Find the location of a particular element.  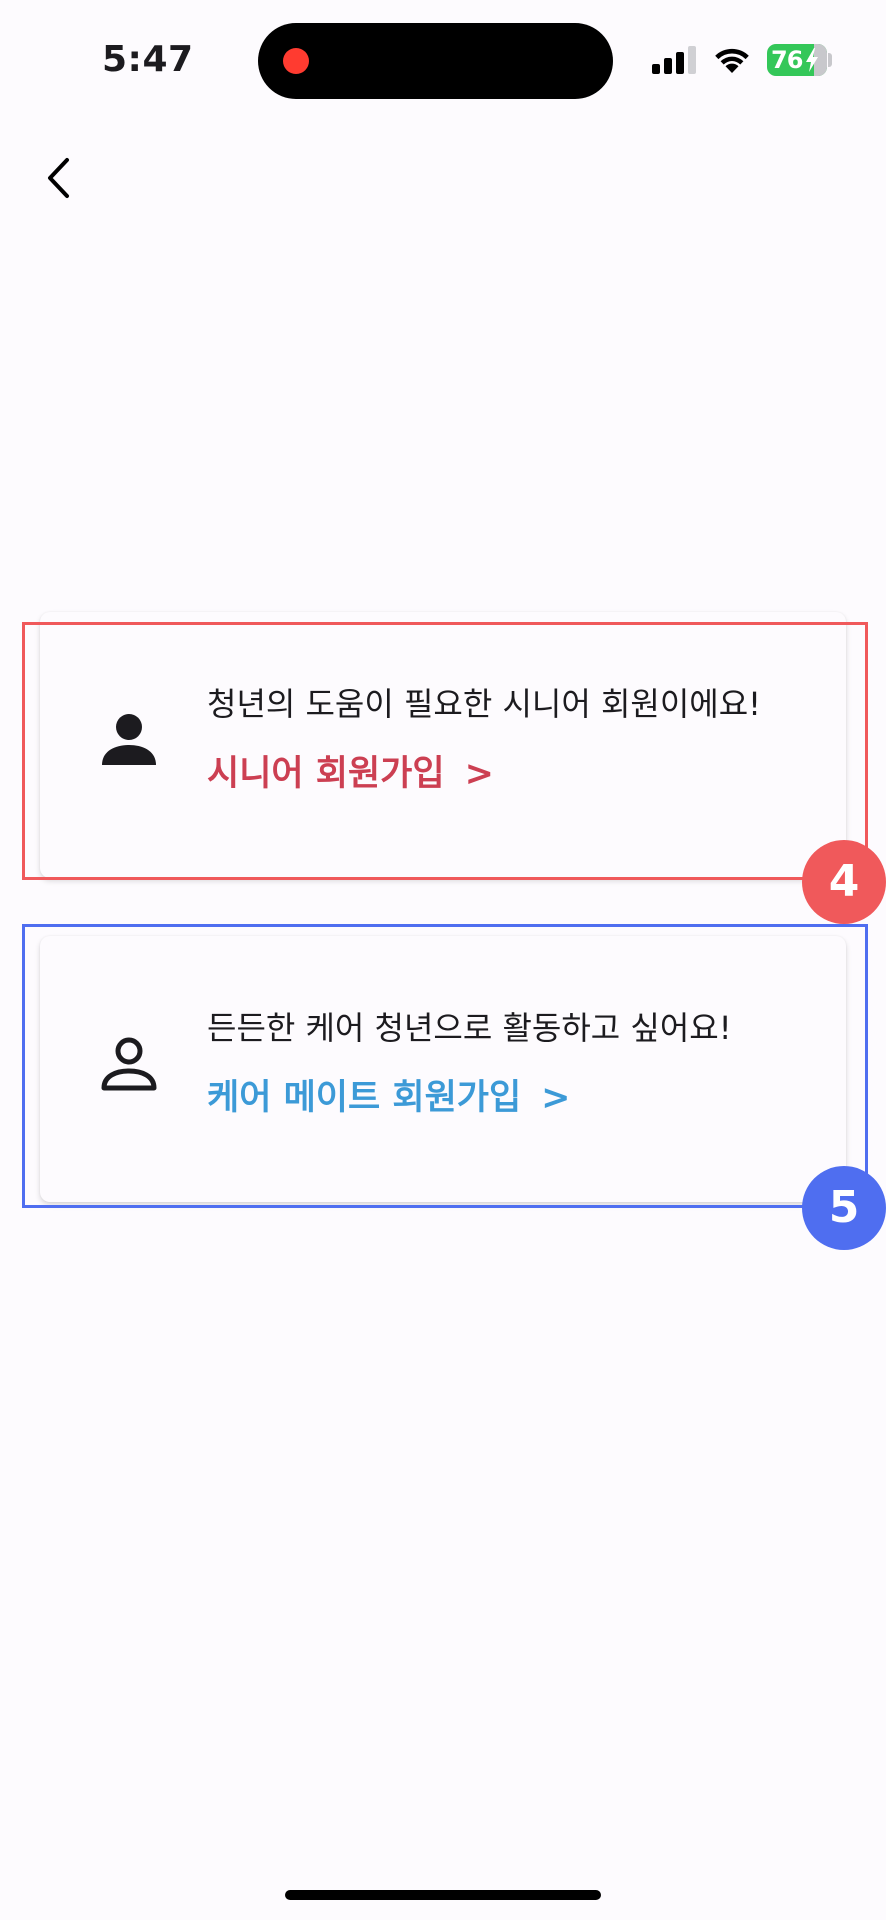

senior-signup-card: 청년의 도움이 필요한 시니어 회원이에요! 시니어 회원가입 > is located at coordinates (443, 745).